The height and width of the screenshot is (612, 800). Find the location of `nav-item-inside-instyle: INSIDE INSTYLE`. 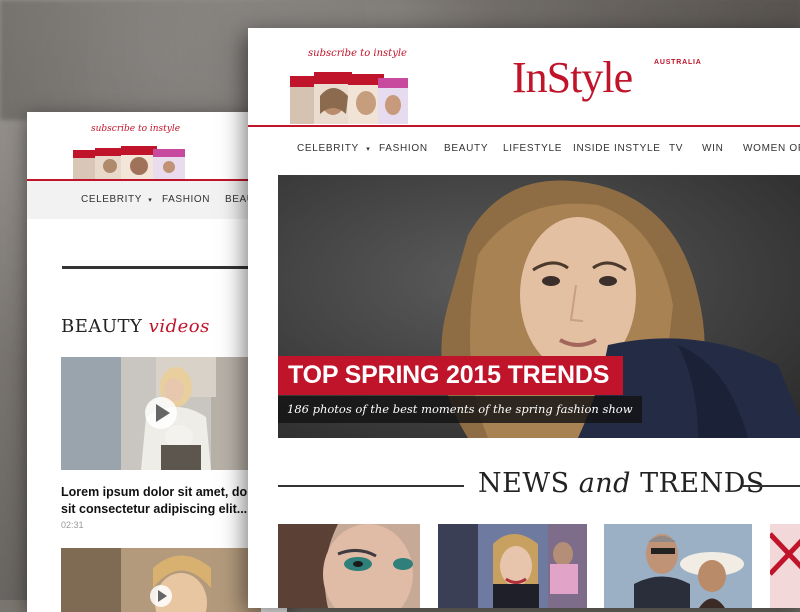

nav-item-inside-instyle: INSIDE INSTYLE is located at coordinates (617, 148).